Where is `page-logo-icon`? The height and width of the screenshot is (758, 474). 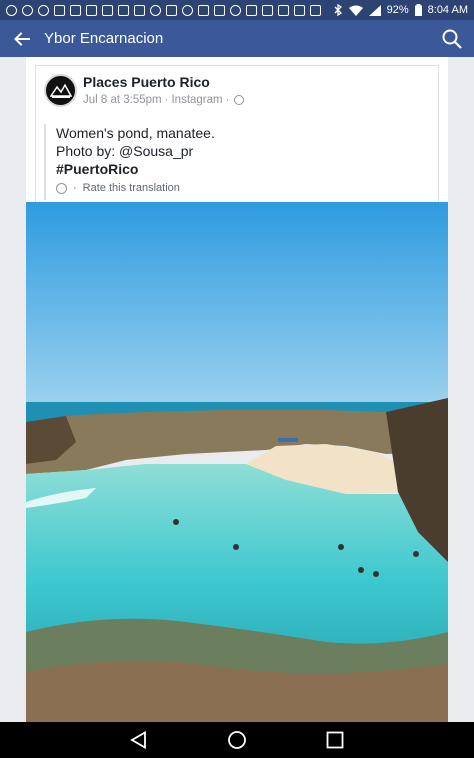
page-logo-icon is located at coordinates (60, 90).